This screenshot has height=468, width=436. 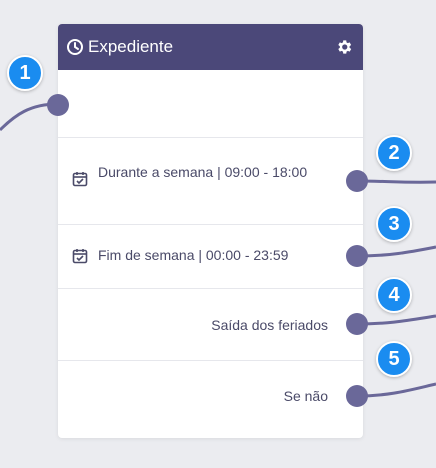 What do you see at coordinates (131, 46) in the screenshot?
I see `node-title: Expediente` at bounding box center [131, 46].